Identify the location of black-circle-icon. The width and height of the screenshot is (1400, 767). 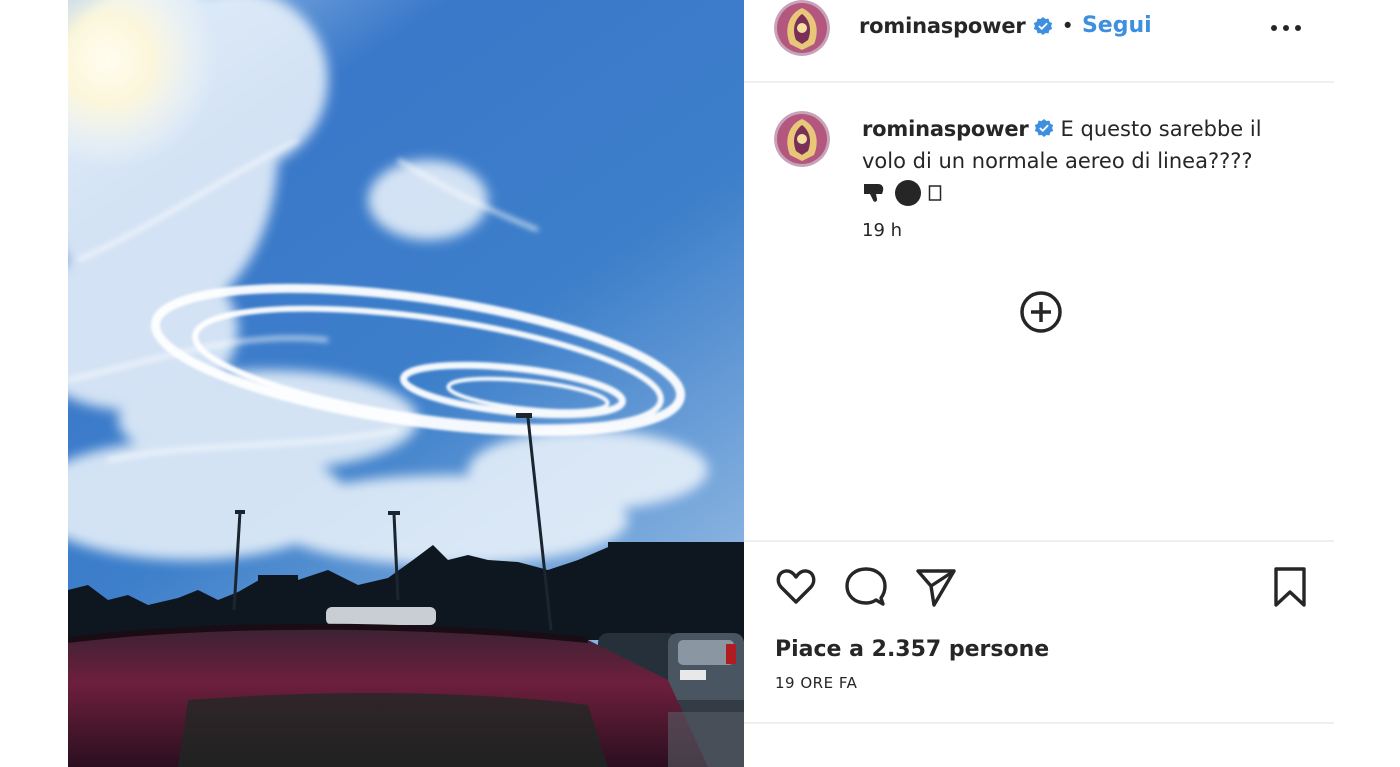
(908, 193).